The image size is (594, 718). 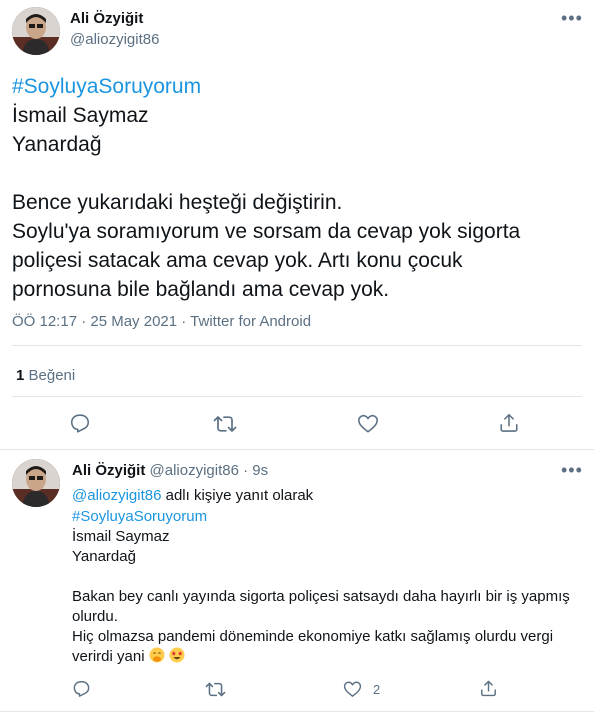 What do you see at coordinates (116, 495) in the screenshot?
I see `replying-to-handle: @aliozyigit86` at bounding box center [116, 495].